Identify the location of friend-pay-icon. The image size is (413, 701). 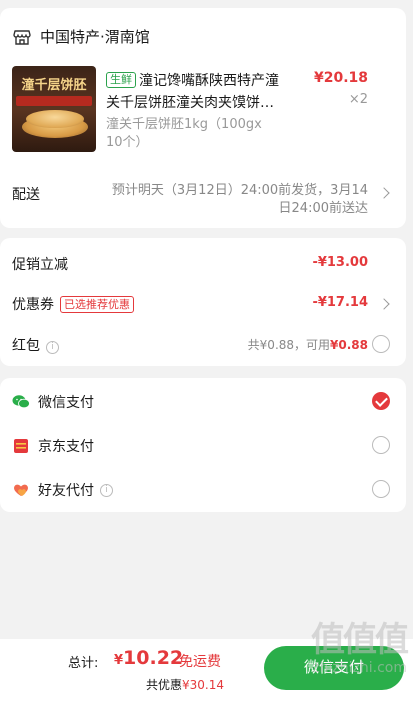
(21, 490).